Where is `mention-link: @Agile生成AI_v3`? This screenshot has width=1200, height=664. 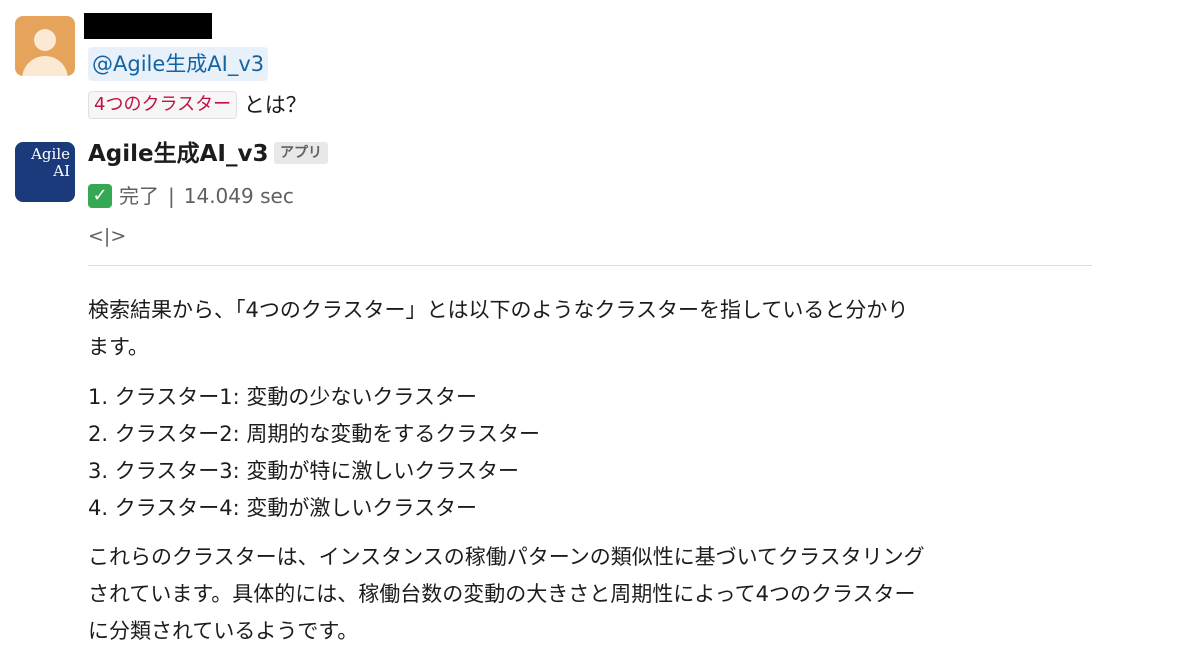
mention-link: @Agile生成AI_v3 is located at coordinates (178, 64).